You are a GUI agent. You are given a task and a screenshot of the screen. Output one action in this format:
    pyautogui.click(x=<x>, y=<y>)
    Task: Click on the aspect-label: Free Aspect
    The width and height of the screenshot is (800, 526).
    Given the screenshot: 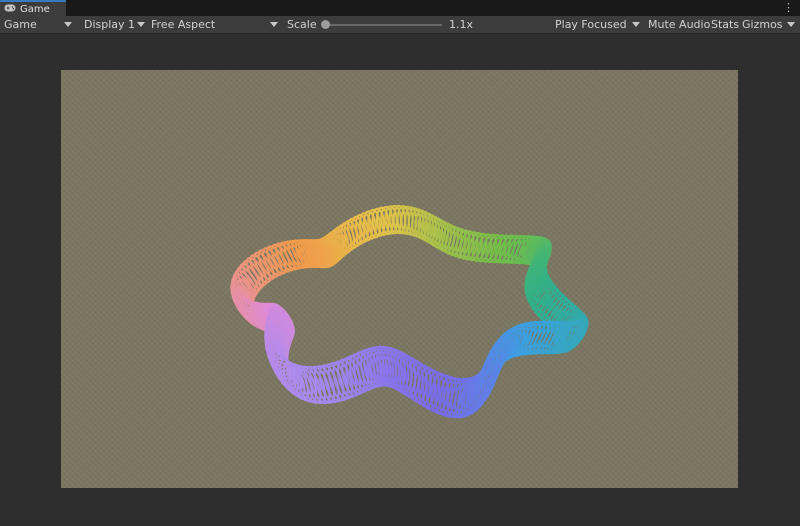 What is the action you would take?
    pyautogui.click(x=183, y=24)
    